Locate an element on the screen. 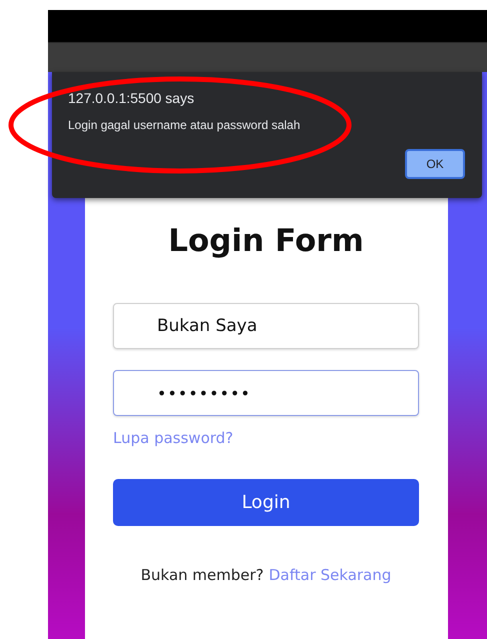 The height and width of the screenshot is (639, 487). password-field: ••••••••• is located at coordinates (266, 393).